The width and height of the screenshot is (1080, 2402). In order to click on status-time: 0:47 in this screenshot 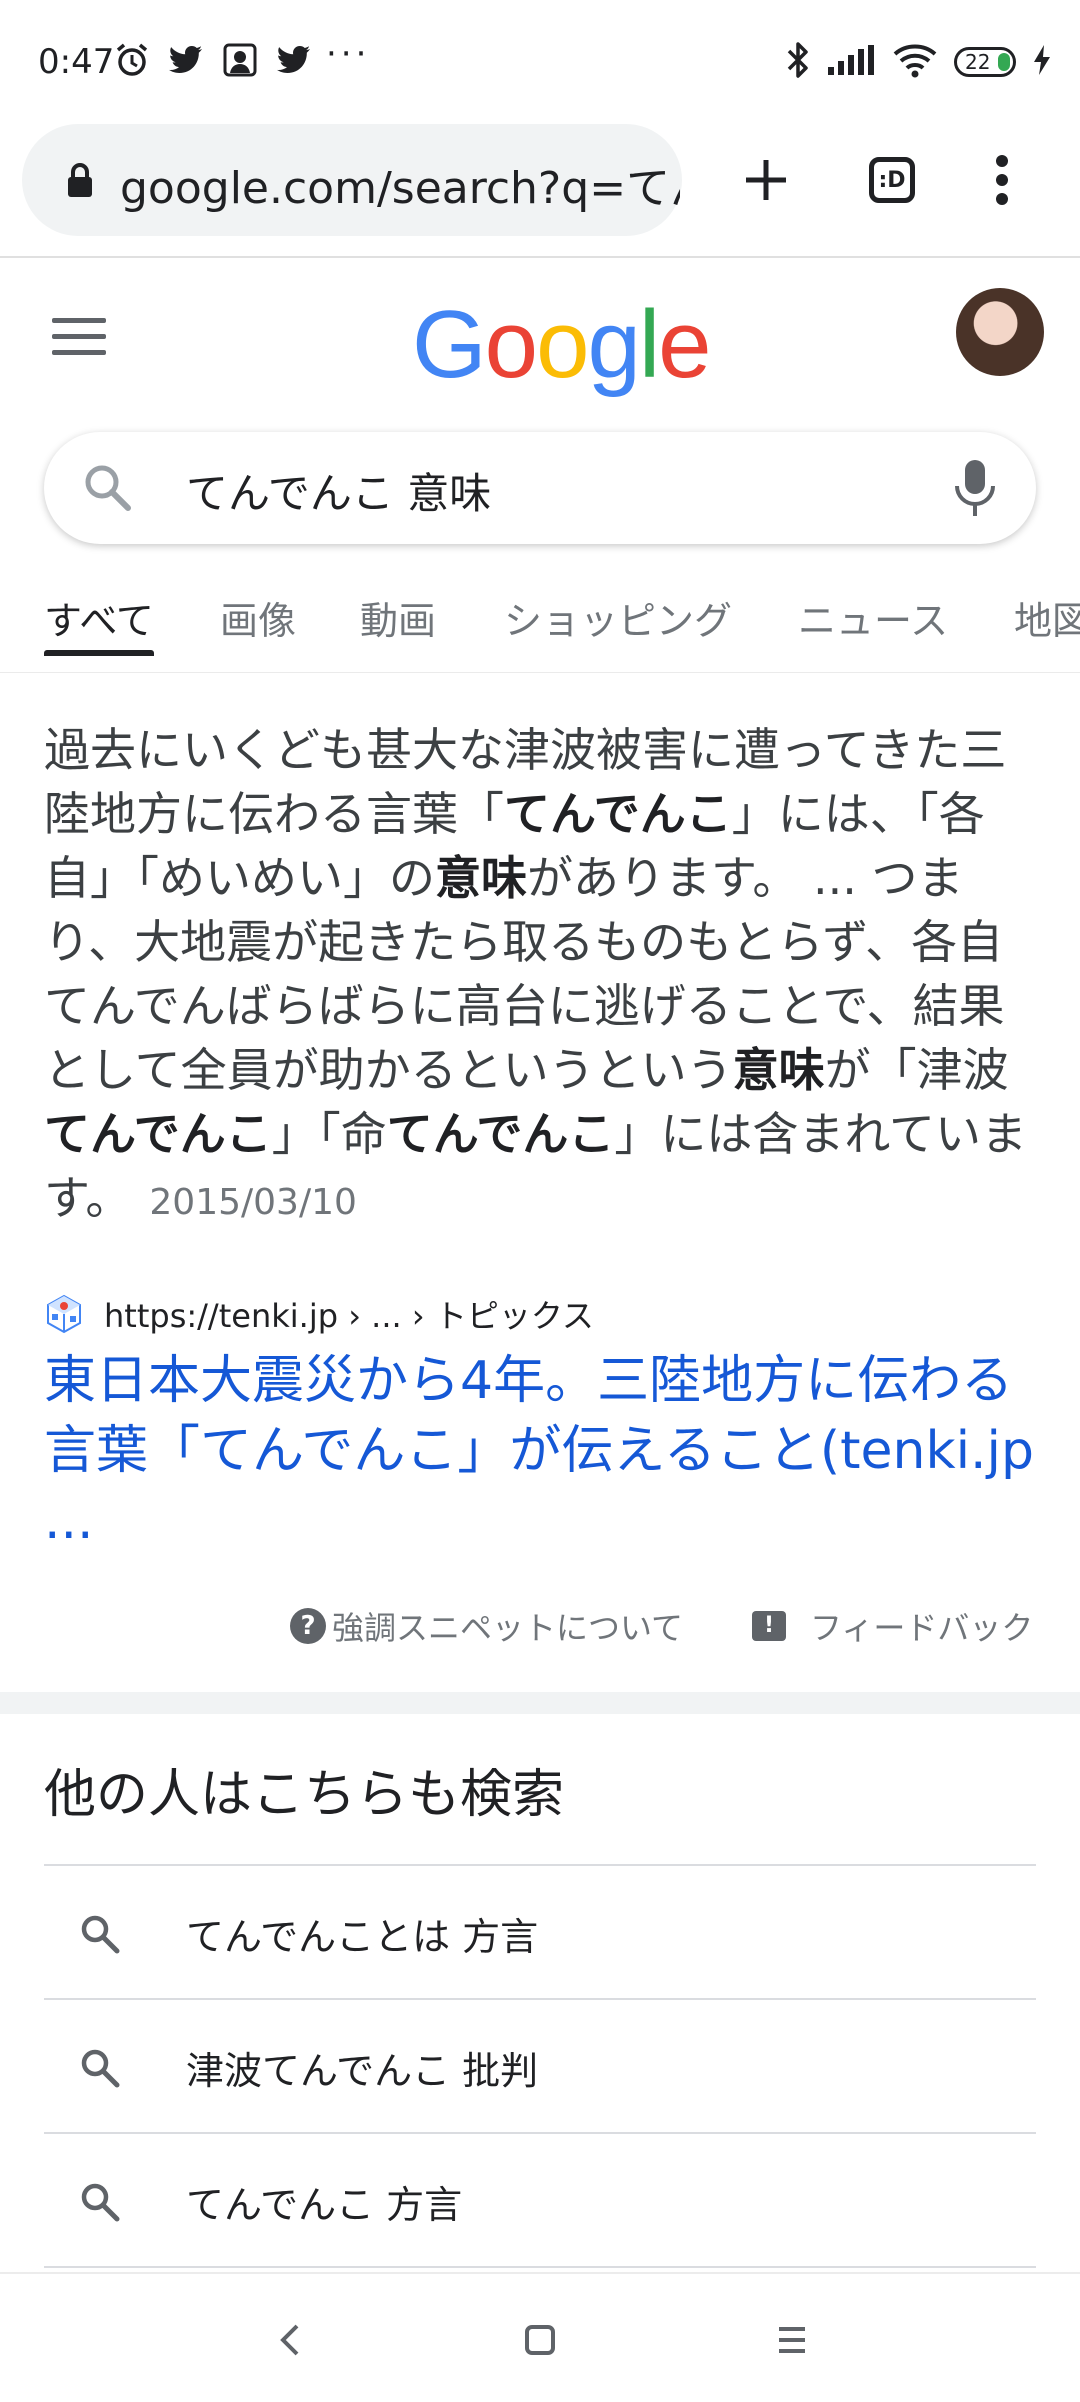, I will do `click(76, 62)`.